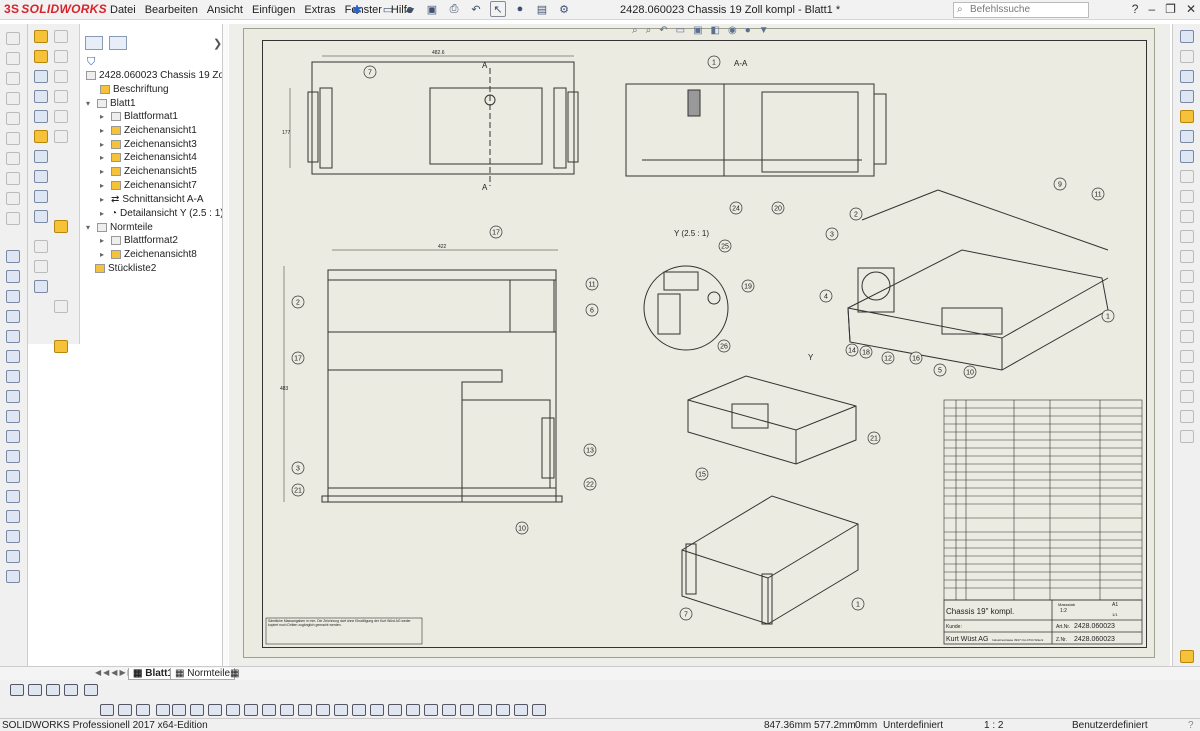 This screenshot has height=731, width=1200. Describe the element at coordinates (764, 30) in the screenshot. I see `view-settings-icon: ▼` at that location.